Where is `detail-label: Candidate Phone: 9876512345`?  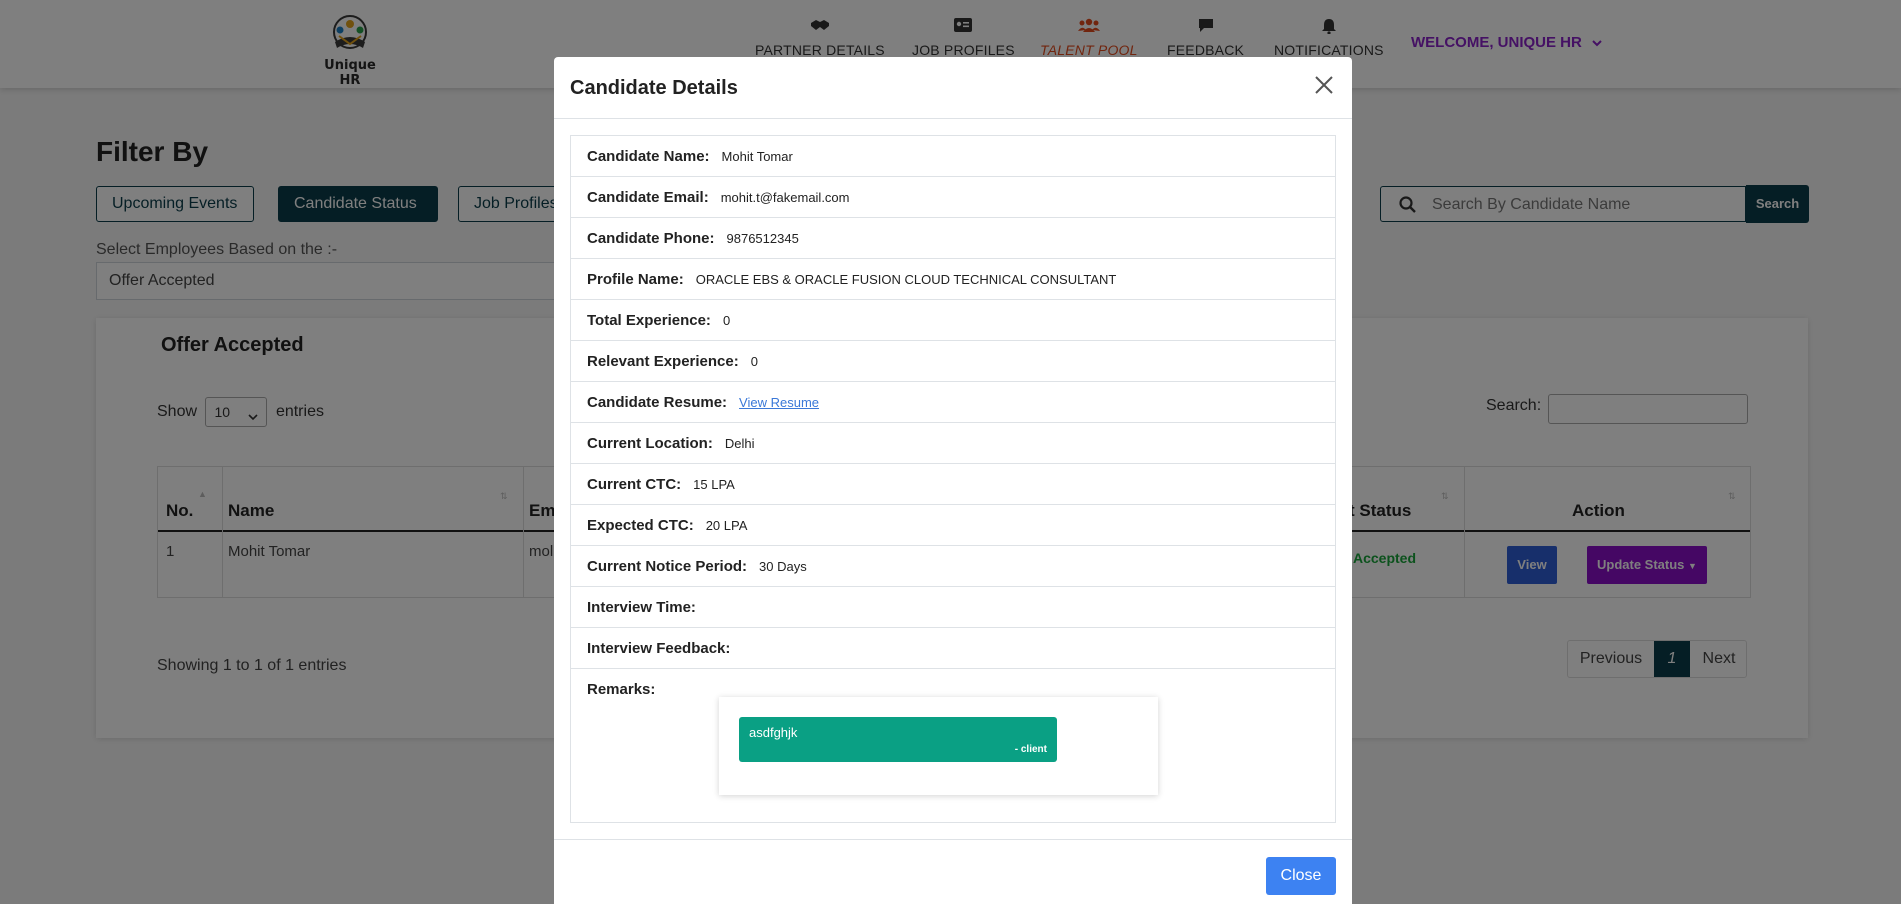
detail-label: Candidate Phone: 9876512345 is located at coordinates (693, 238).